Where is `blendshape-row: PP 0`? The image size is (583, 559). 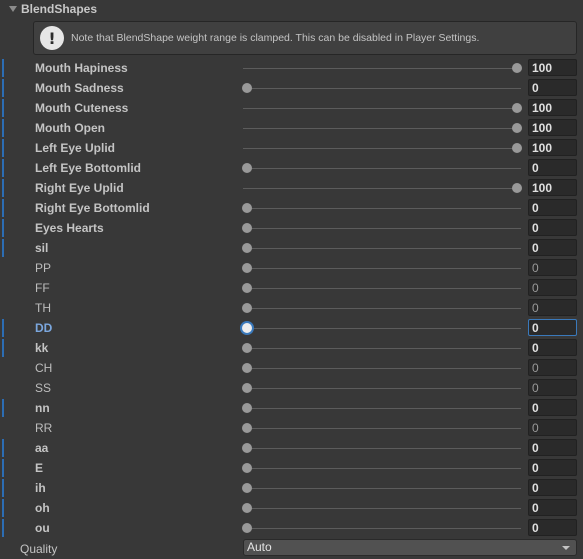 blendshape-row: PP 0 is located at coordinates (291, 268).